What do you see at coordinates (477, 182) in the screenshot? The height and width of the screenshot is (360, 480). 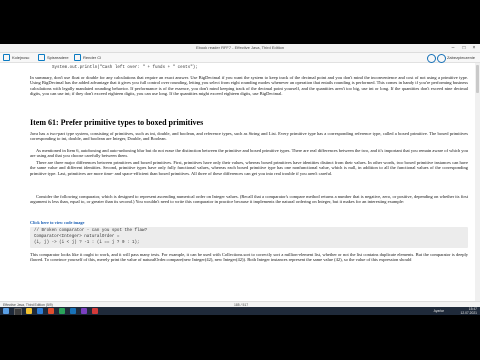 I see `scrollbar` at bounding box center [477, 182].